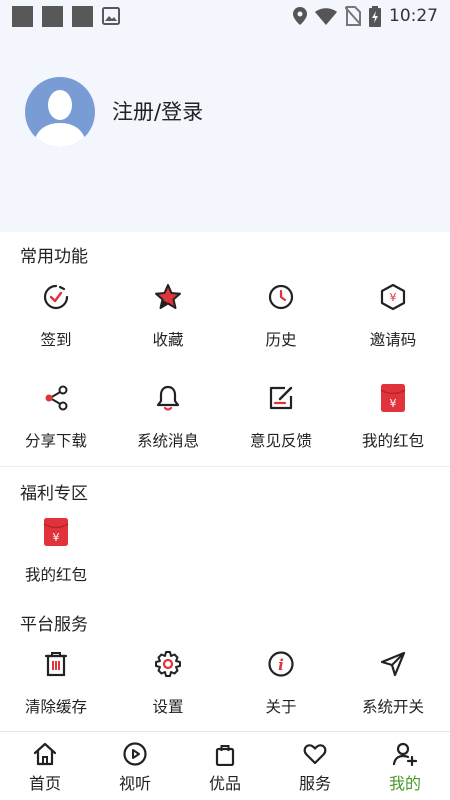  I want to click on section-divider, so click(225, 466).